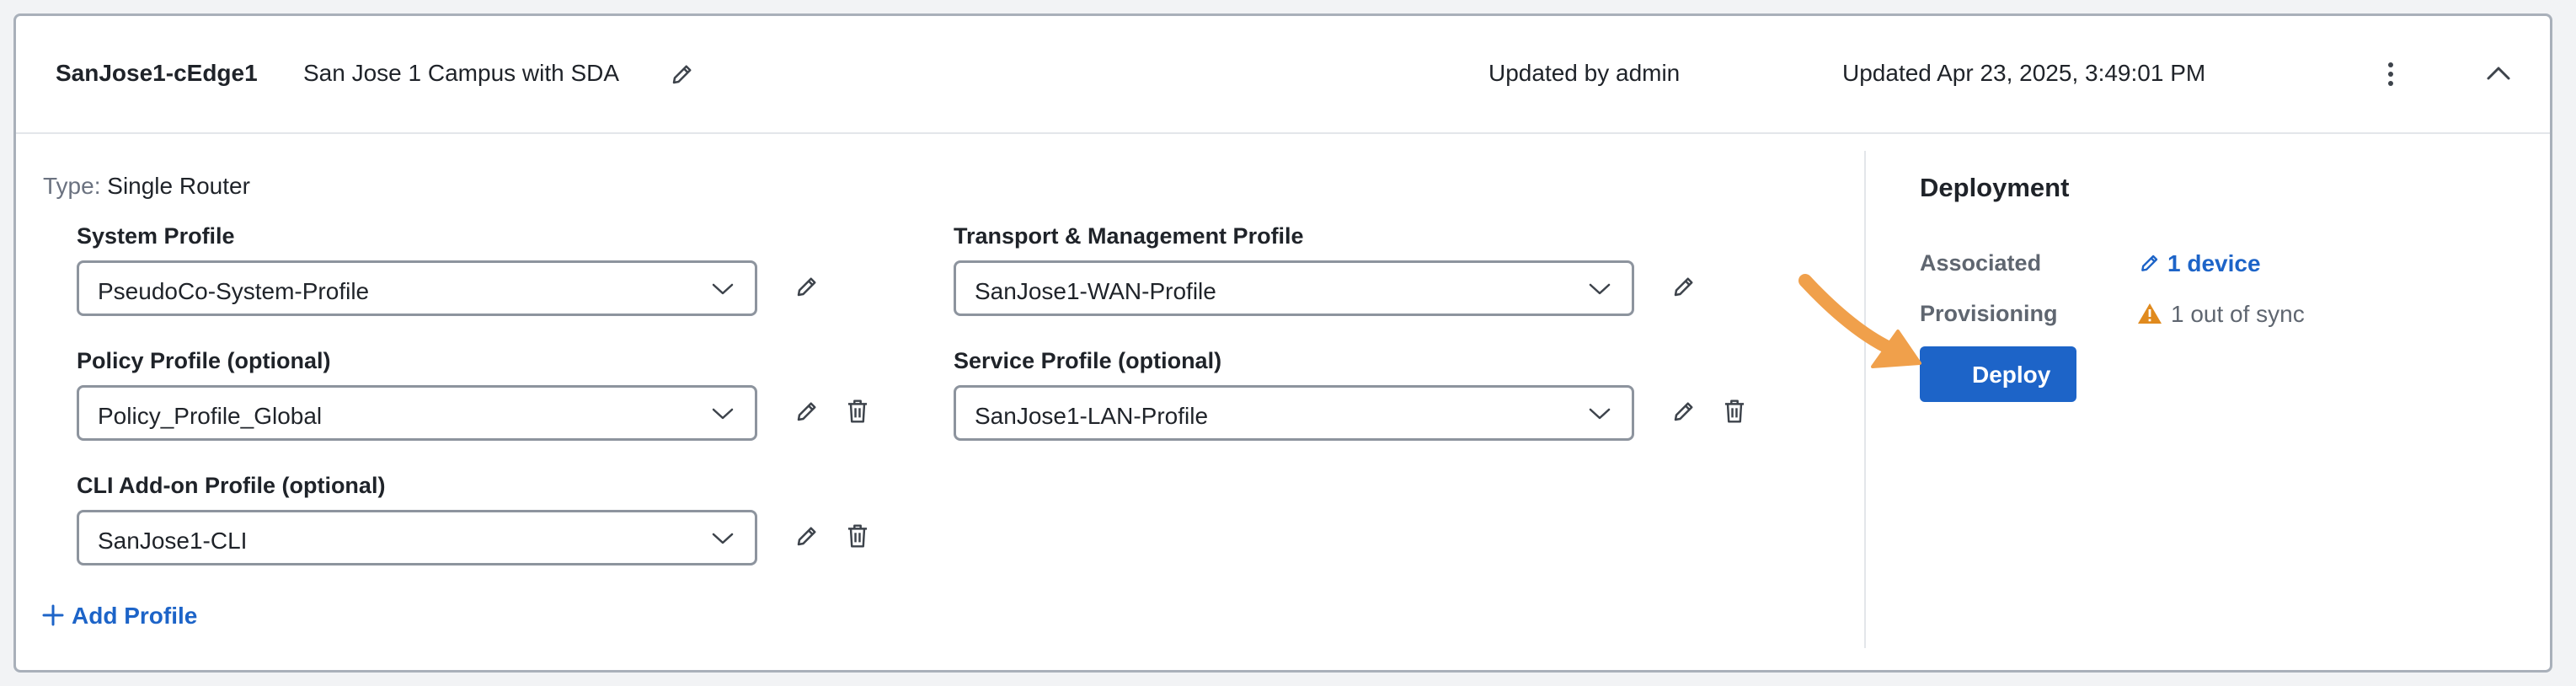 The height and width of the screenshot is (686, 2576). What do you see at coordinates (2150, 314) in the screenshot?
I see `warning-icon` at bounding box center [2150, 314].